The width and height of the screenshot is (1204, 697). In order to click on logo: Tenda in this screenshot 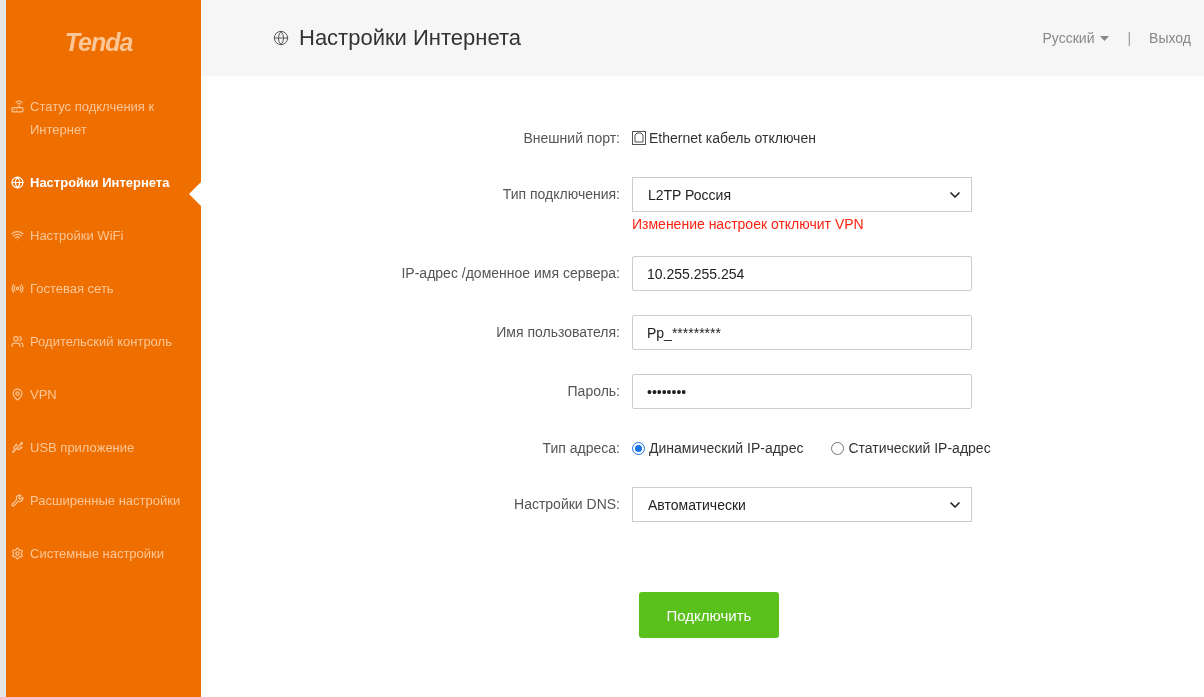, I will do `click(98, 42)`.